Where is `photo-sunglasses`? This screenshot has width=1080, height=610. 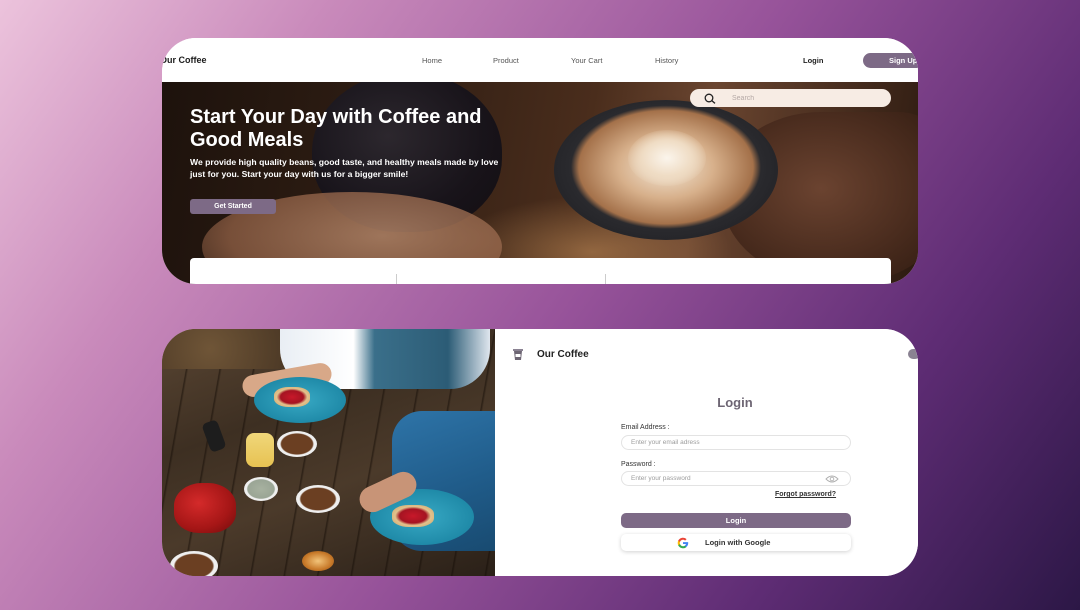 photo-sunglasses is located at coordinates (214, 436).